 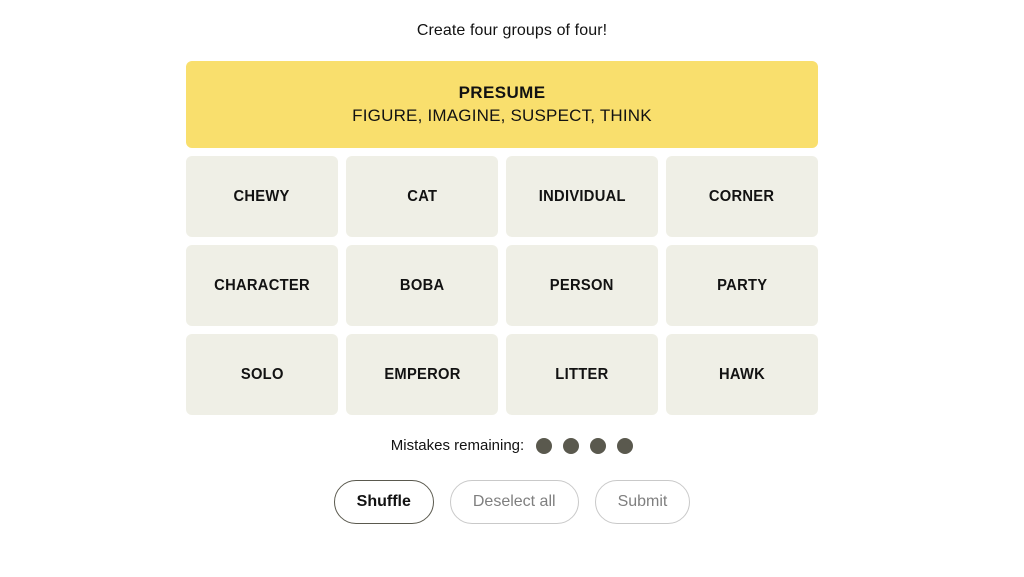 I want to click on tile-label: INDIVIDUAL, so click(x=582, y=196).